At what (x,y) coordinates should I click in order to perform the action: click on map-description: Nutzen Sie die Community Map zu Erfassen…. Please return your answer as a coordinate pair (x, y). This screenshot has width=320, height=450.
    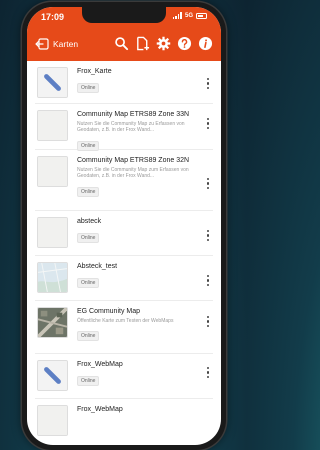
    Looking at the image, I should click on (131, 127).